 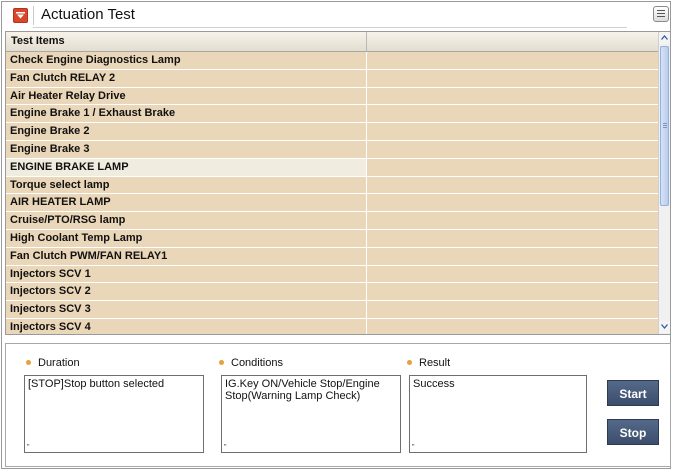 I want to click on table-row: Cruise/PTO/RSG lamp, so click(x=332, y=221).